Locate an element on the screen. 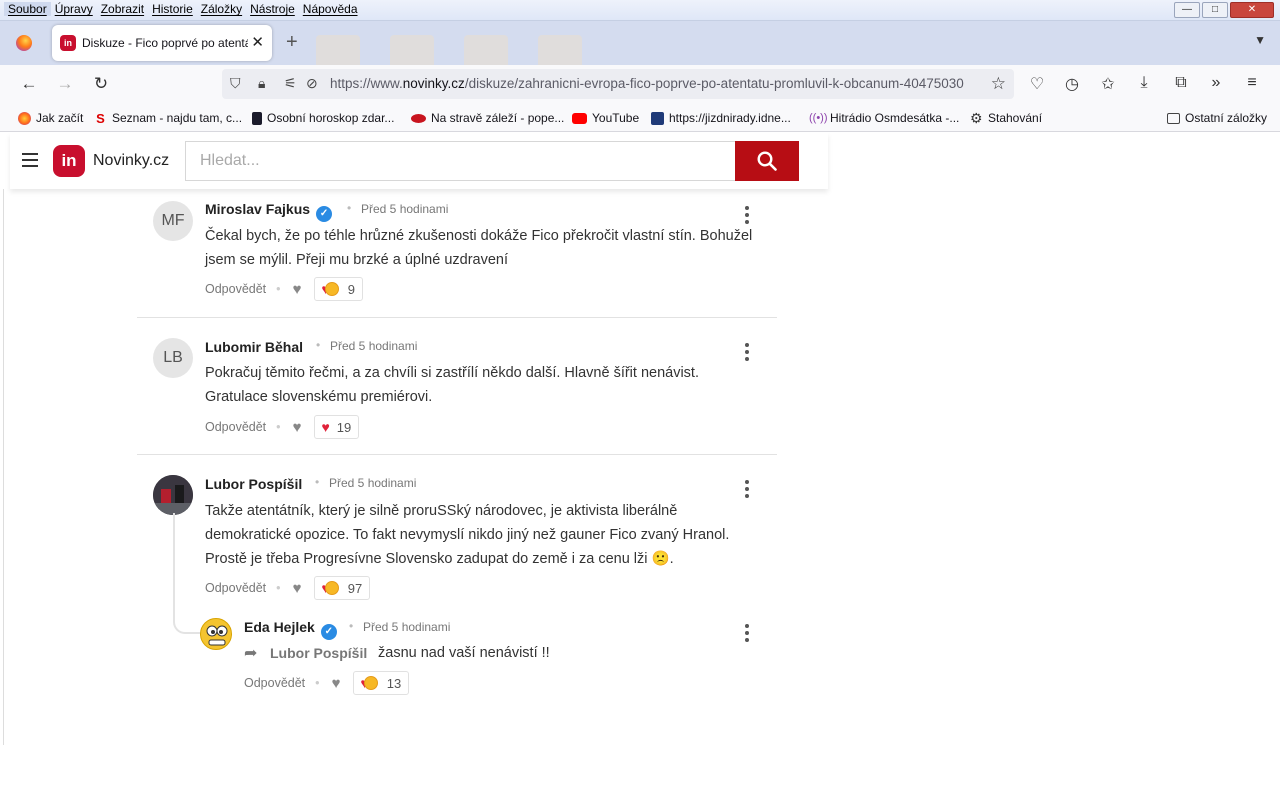 The height and width of the screenshot is (800, 1280). bookmark-item: Jak začít is located at coordinates (50, 118).